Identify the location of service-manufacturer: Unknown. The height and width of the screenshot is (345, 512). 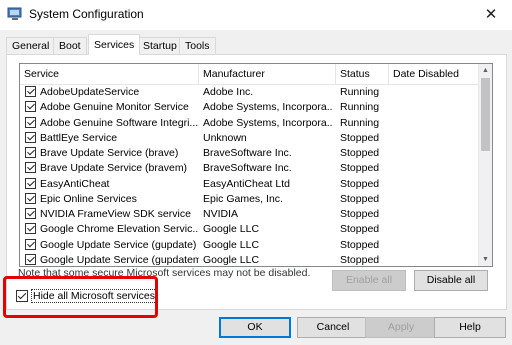
(225, 137).